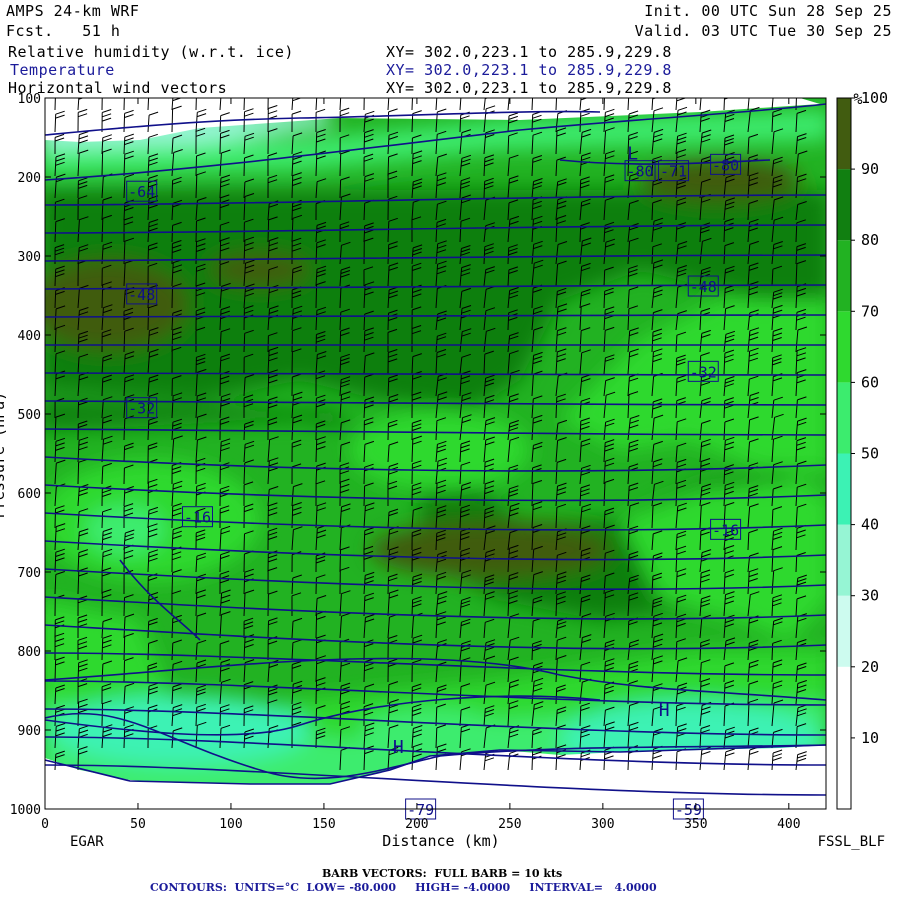 The height and width of the screenshot is (900, 900). Describe the element at coordinates (851, 842) in the screenshot. I see `end-station-label: FSSL_BLF` at that location.